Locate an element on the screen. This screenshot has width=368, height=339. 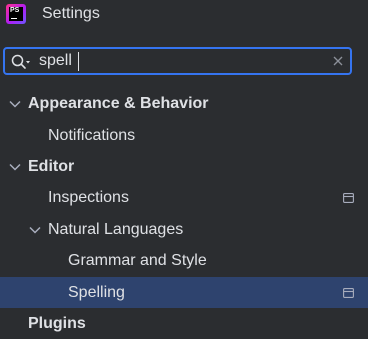
tree-item-inspections: Inspections is located at coordinates (184, 197).